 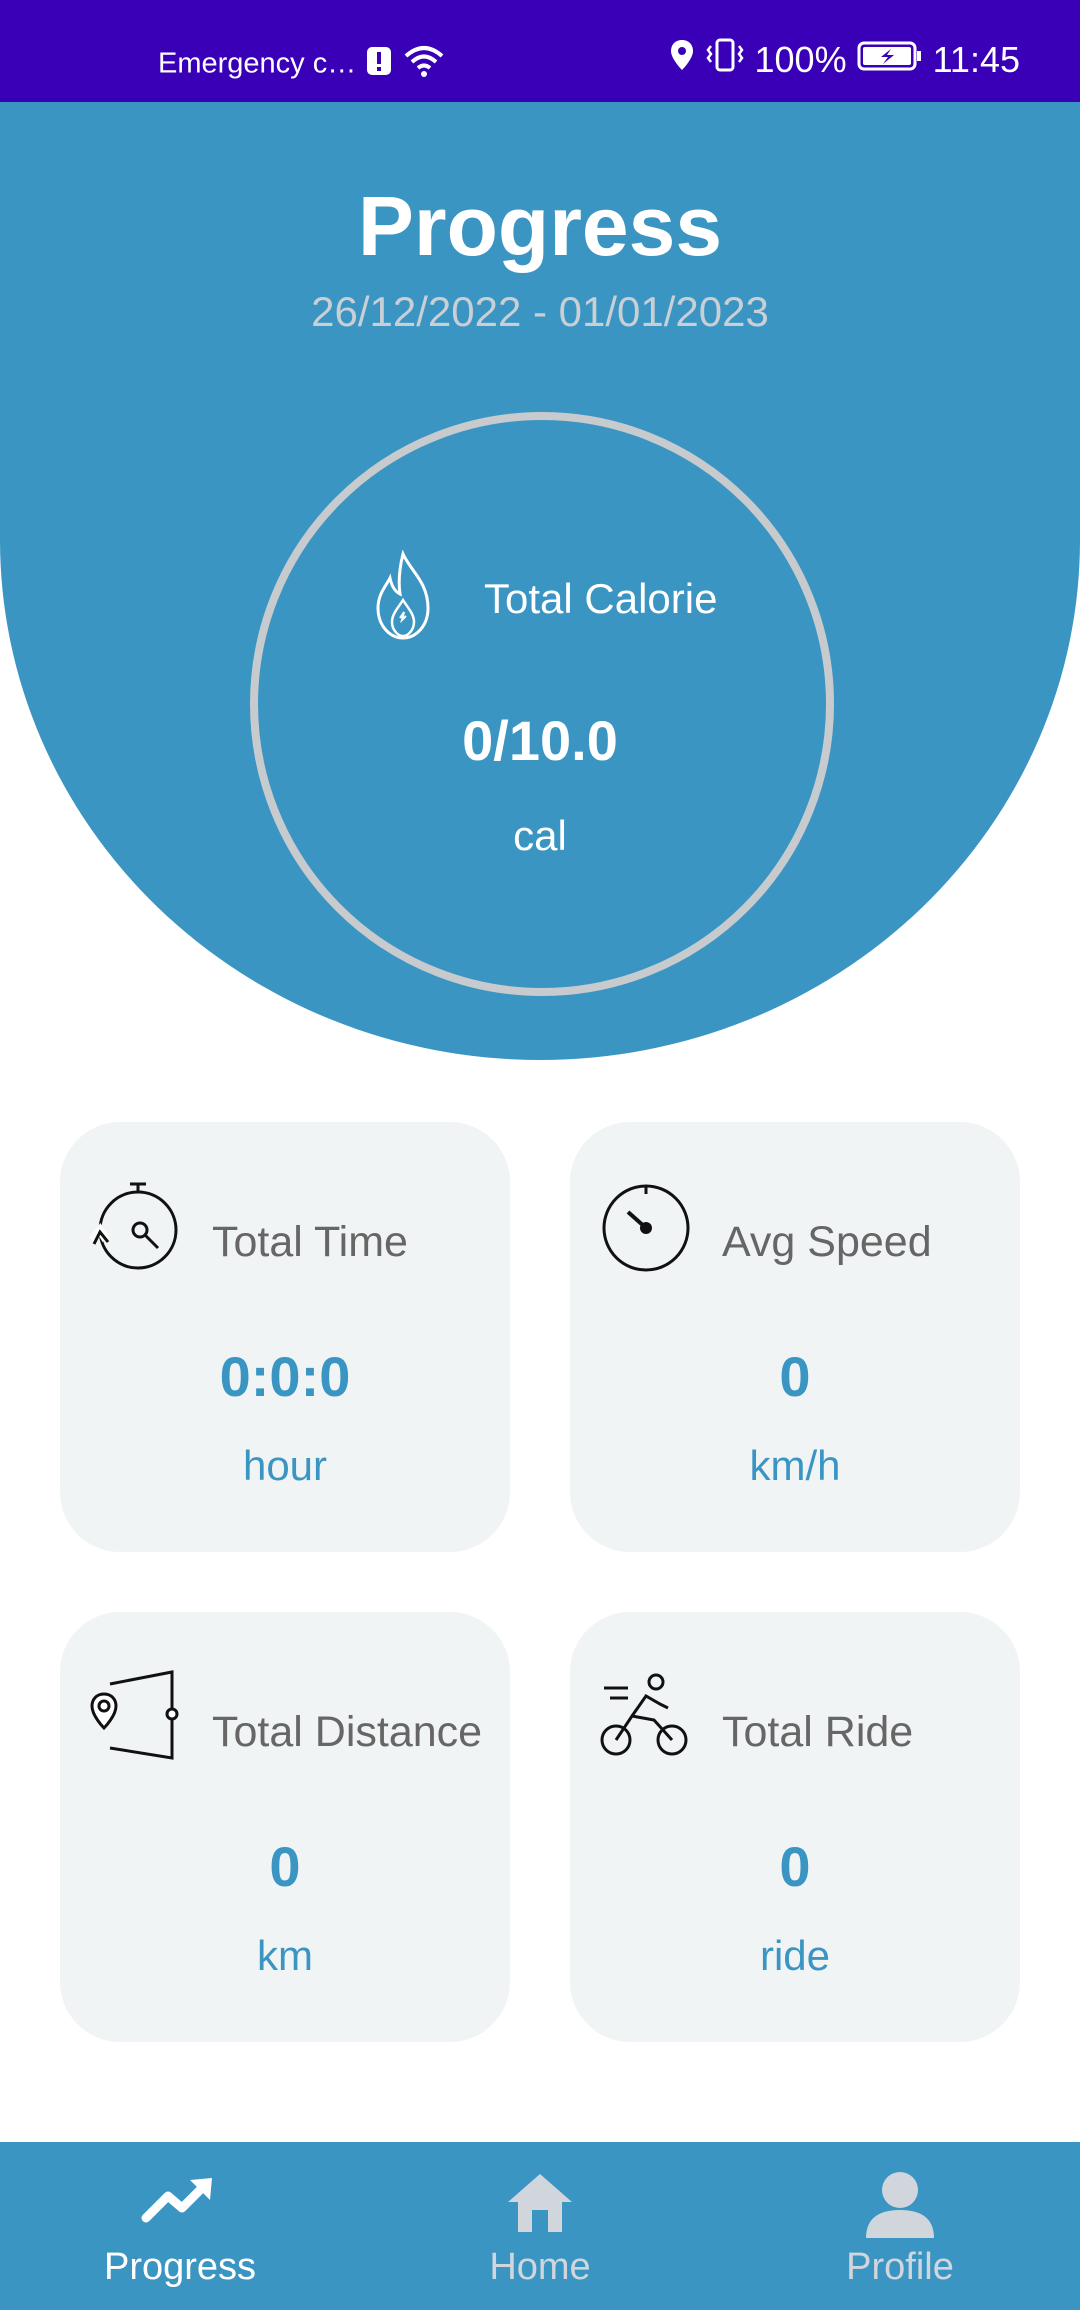 What do you see at coordinates (818, 1732) in the screenshot?
I see `total-ride-label: Total Ride` at bounding box center [818, 1732].